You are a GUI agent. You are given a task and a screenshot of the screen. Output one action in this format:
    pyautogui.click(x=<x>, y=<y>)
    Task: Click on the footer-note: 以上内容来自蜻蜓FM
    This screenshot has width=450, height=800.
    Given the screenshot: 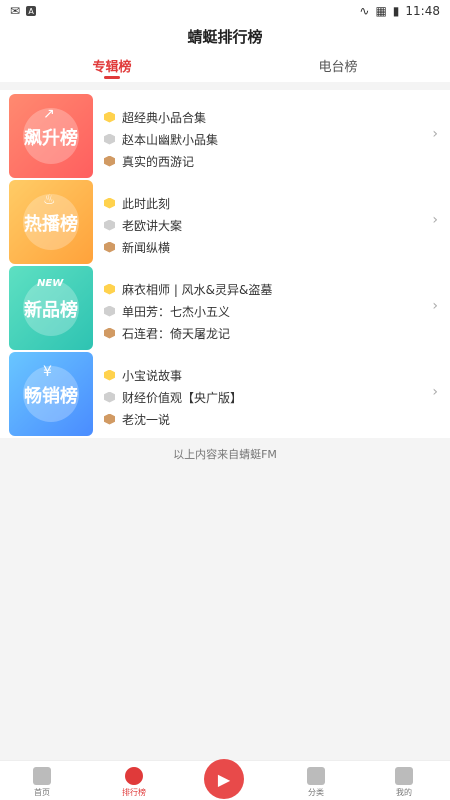 What is the action you would take?
    pyautogui.click(x=225, y=454)
    